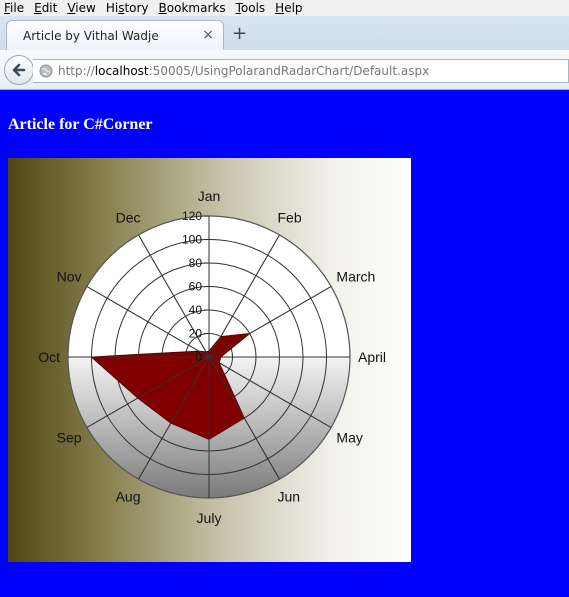  I want to click on menu-history: History, so click(127, 8).